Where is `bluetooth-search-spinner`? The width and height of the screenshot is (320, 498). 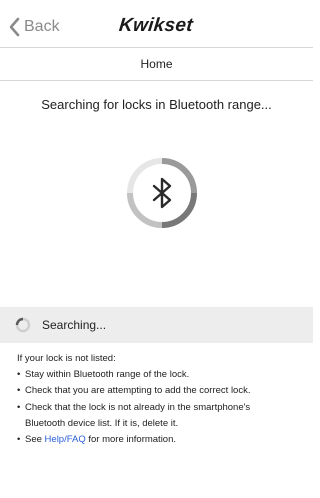
bluetooth-search-spinner is located at coordinates (162, 193).